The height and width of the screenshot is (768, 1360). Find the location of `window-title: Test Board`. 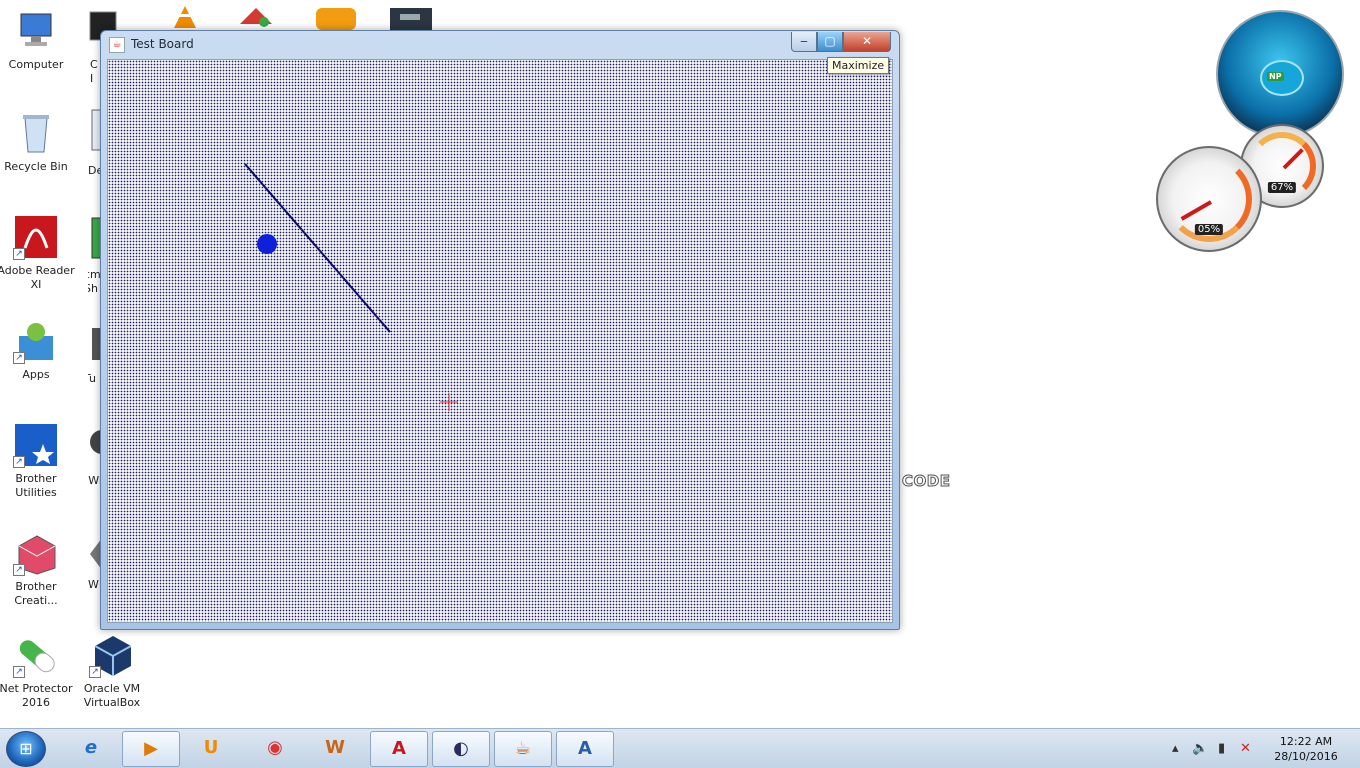

window-title: Test Board is located at coordinates (162, 44).